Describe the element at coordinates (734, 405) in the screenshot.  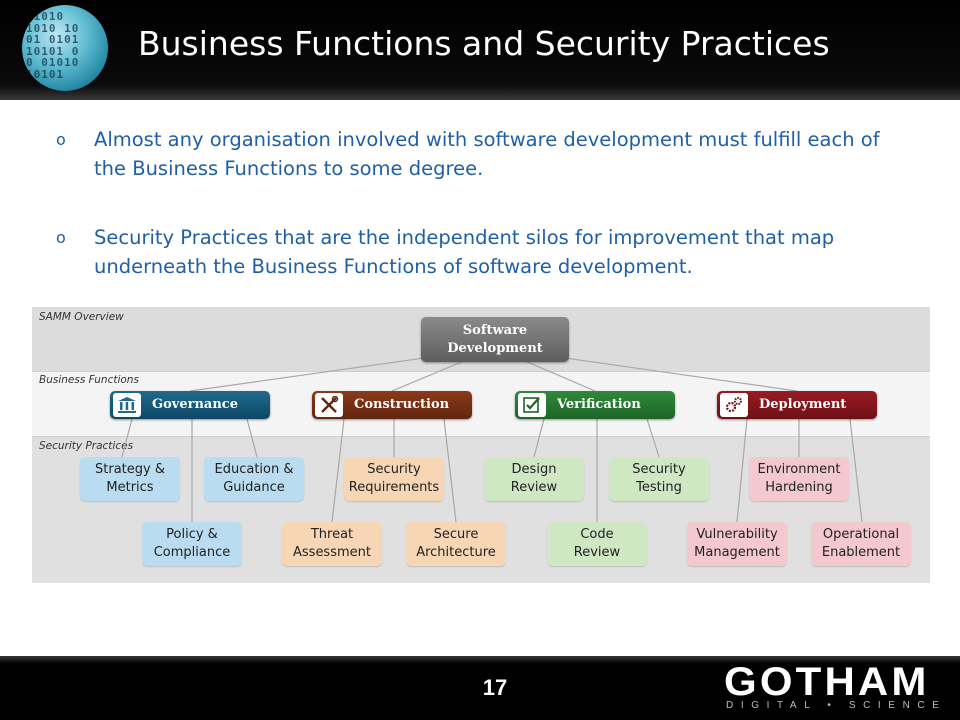
I see `gears-icon` at that location.